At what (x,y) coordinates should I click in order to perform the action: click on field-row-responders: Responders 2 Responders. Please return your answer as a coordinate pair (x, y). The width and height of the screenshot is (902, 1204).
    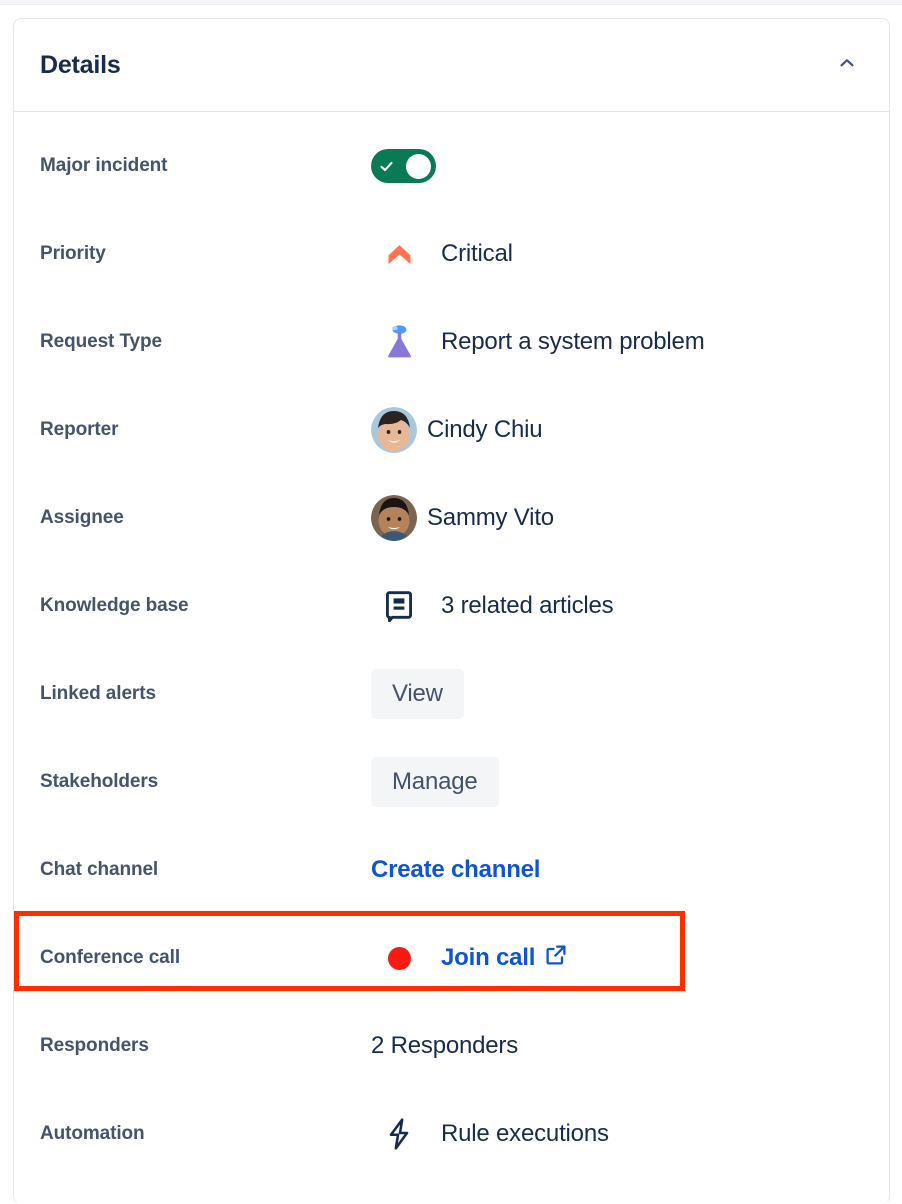
    Looking at the image, I should click on (451, 1046).